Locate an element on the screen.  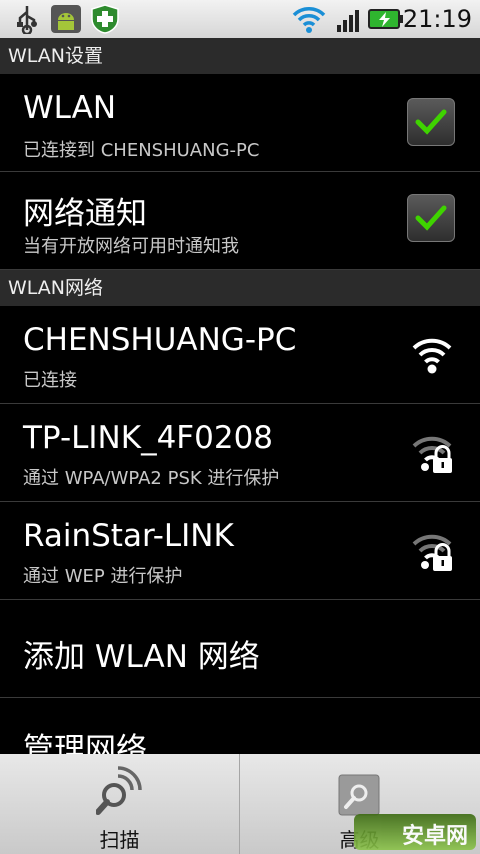
wlan-checkbox is located at coordinates (431, 122).